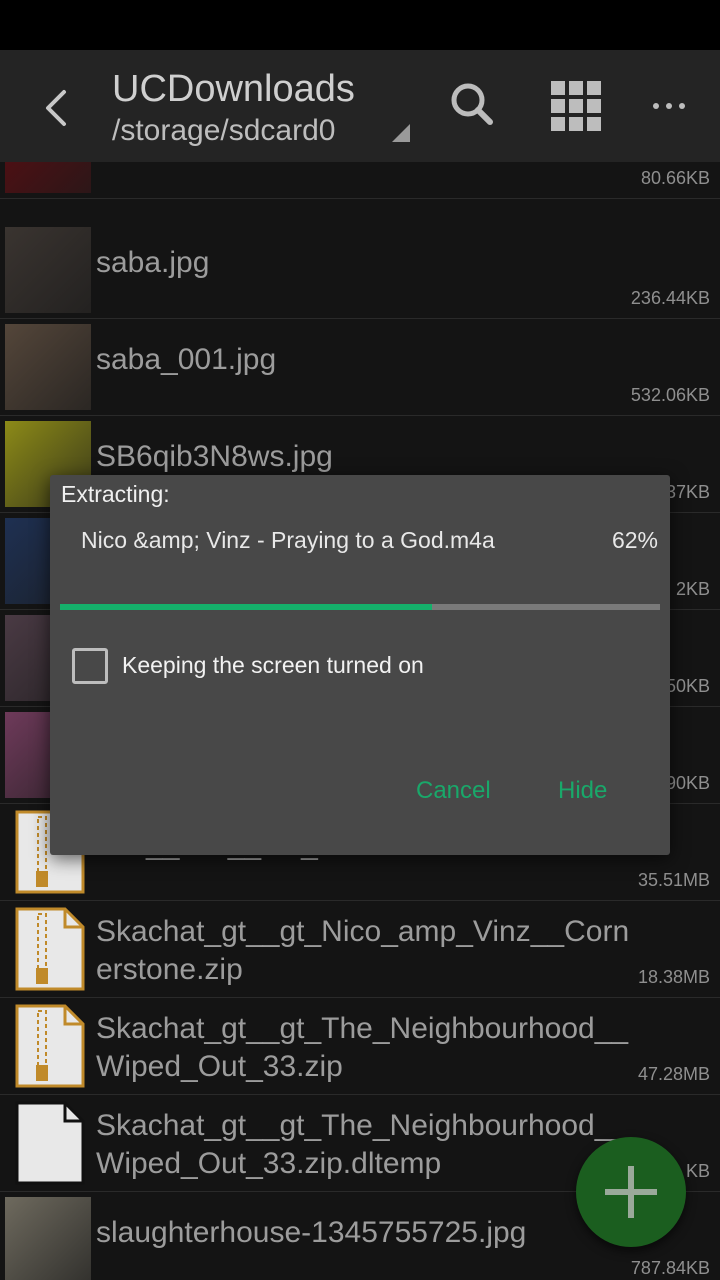  I want to click on file-name: saba.jpg, so click(153, 262).